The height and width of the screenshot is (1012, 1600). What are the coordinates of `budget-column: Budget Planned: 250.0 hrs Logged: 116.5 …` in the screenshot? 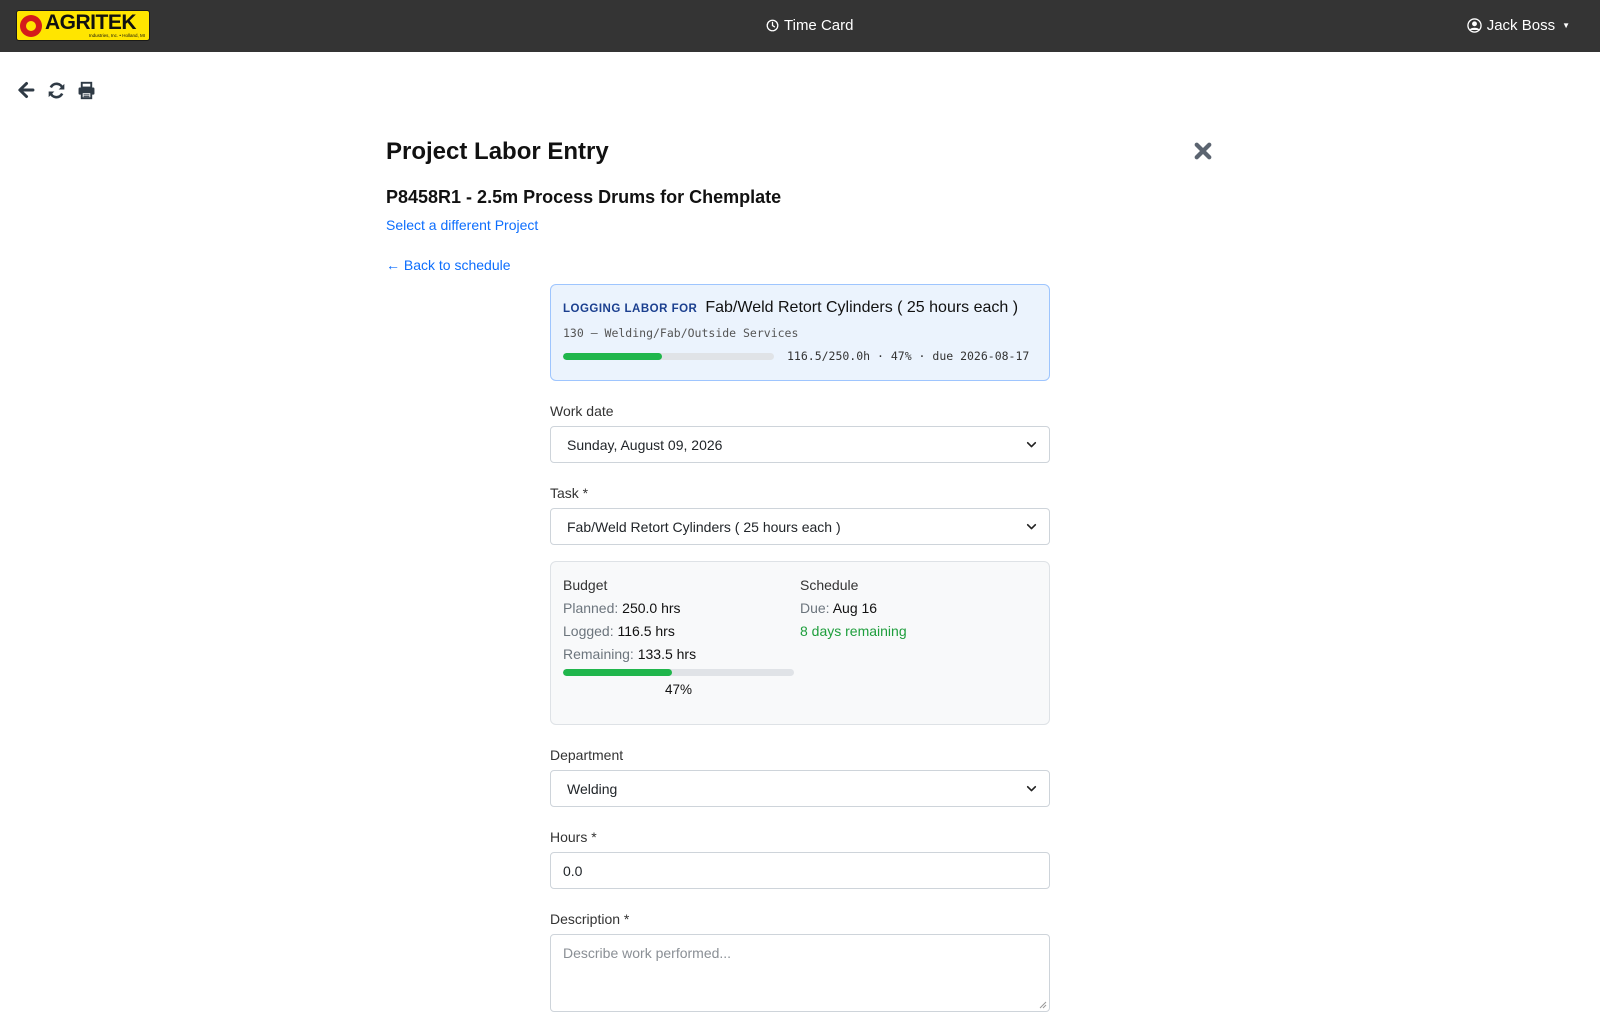 It's located at (681, 650).